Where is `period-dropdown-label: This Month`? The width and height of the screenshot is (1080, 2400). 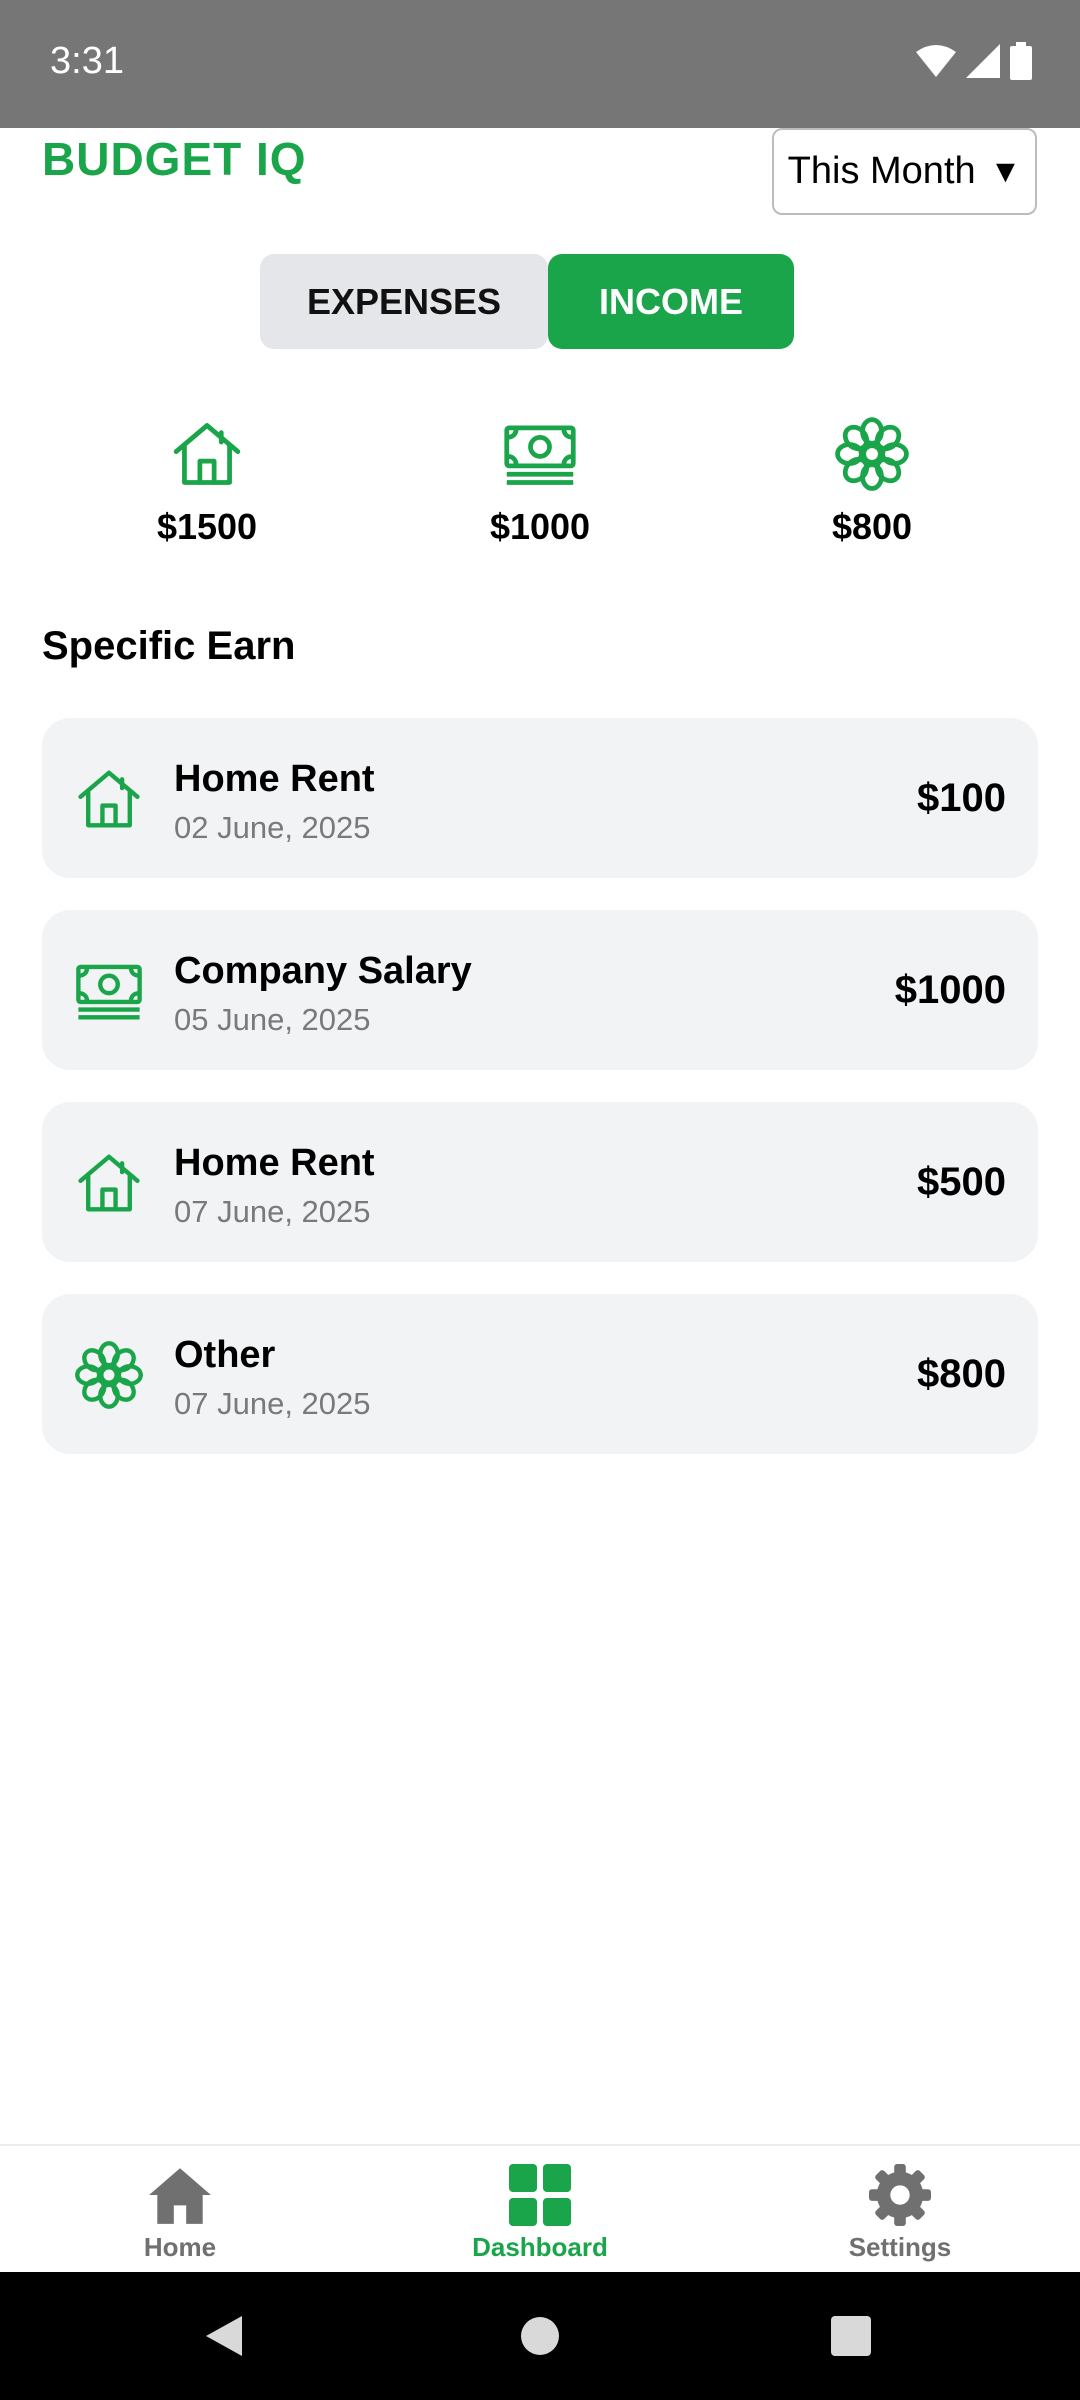
period-dropdown-label: This Month is located at coordinates (881, 171).